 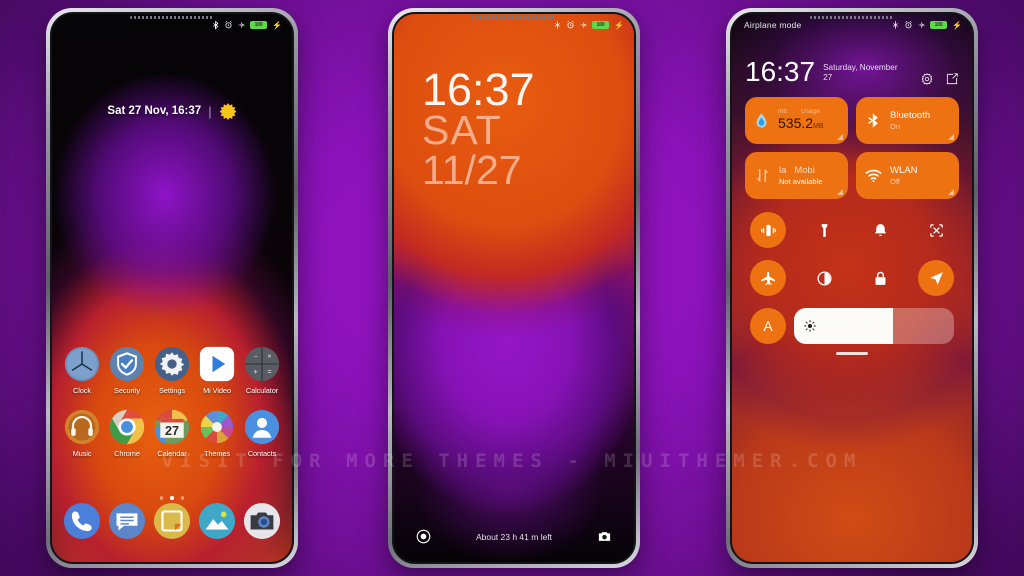 What do you see at coordinates (82, 370) in the screenshot?
I see `app-clock: Clock` at bounding box center [82, 370].